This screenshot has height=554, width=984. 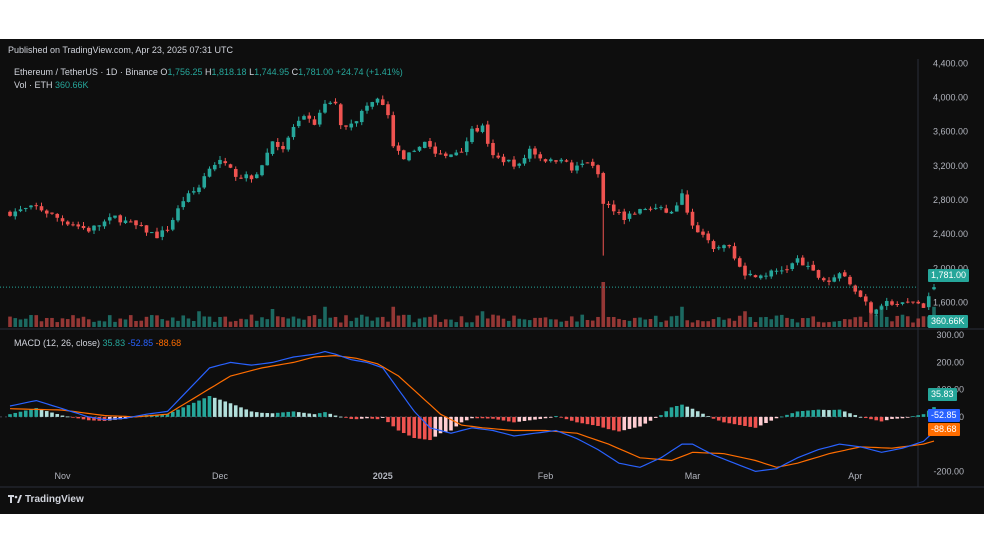 I want to click on close-value: 1,781.00, so click(x=316, y=72).